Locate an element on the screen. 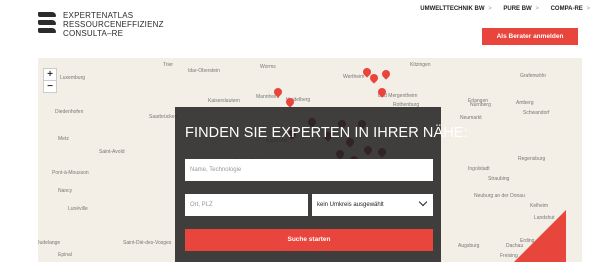 The image size is (598, 262). map-place-label: Regensburg is located at coordinates (532, 159).